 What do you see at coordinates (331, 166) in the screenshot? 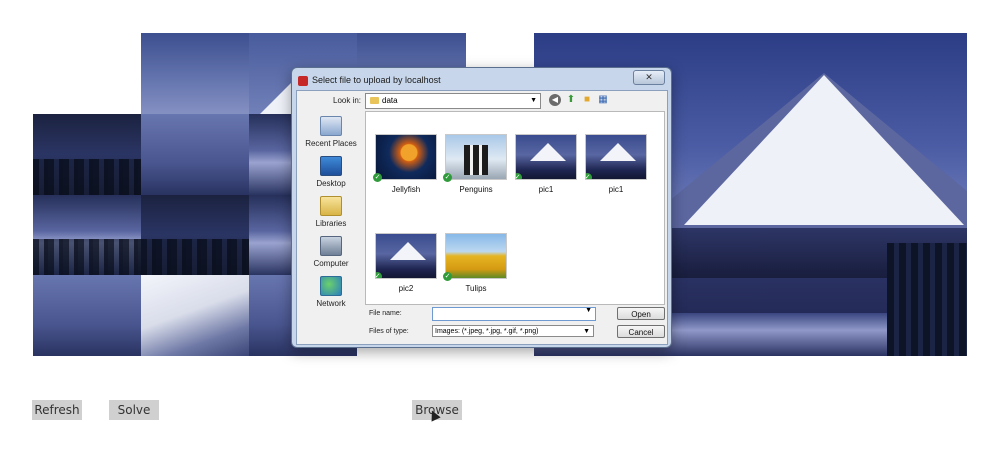
I see `desktop-icon` at bounding box center [331, 166].